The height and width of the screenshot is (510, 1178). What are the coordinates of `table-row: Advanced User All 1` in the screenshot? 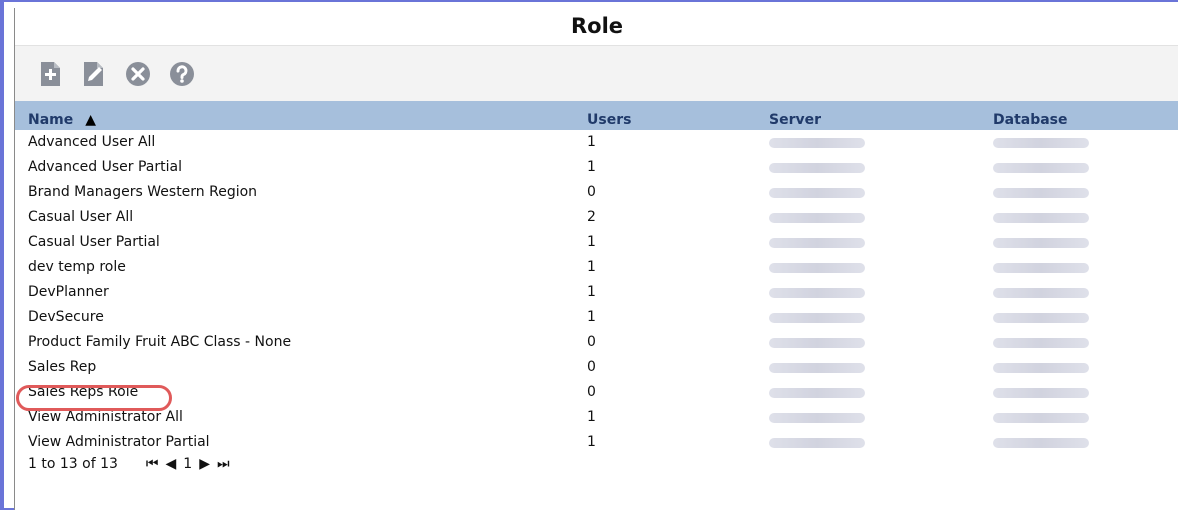 It's located at (596, 142).